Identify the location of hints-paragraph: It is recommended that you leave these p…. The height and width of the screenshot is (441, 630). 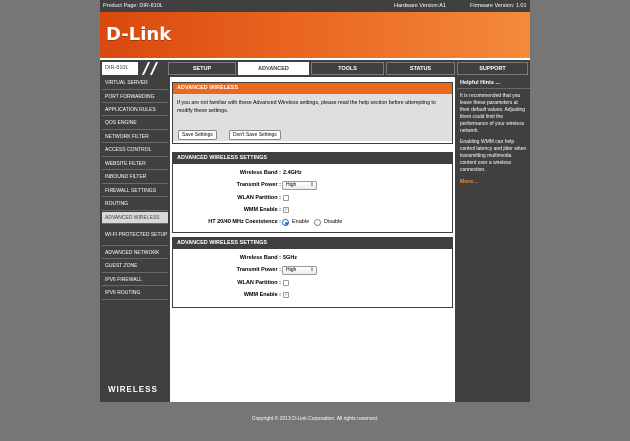
(493, 113).